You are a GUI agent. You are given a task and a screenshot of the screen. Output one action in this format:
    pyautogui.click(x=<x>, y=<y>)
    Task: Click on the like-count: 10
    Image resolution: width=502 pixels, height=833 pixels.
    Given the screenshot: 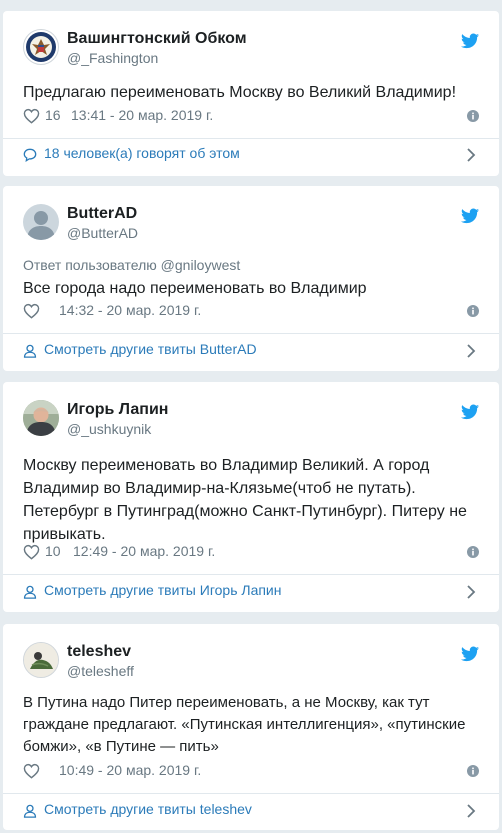 What is the action you would take?
    pyautogui.click(x=53, y=551)
    